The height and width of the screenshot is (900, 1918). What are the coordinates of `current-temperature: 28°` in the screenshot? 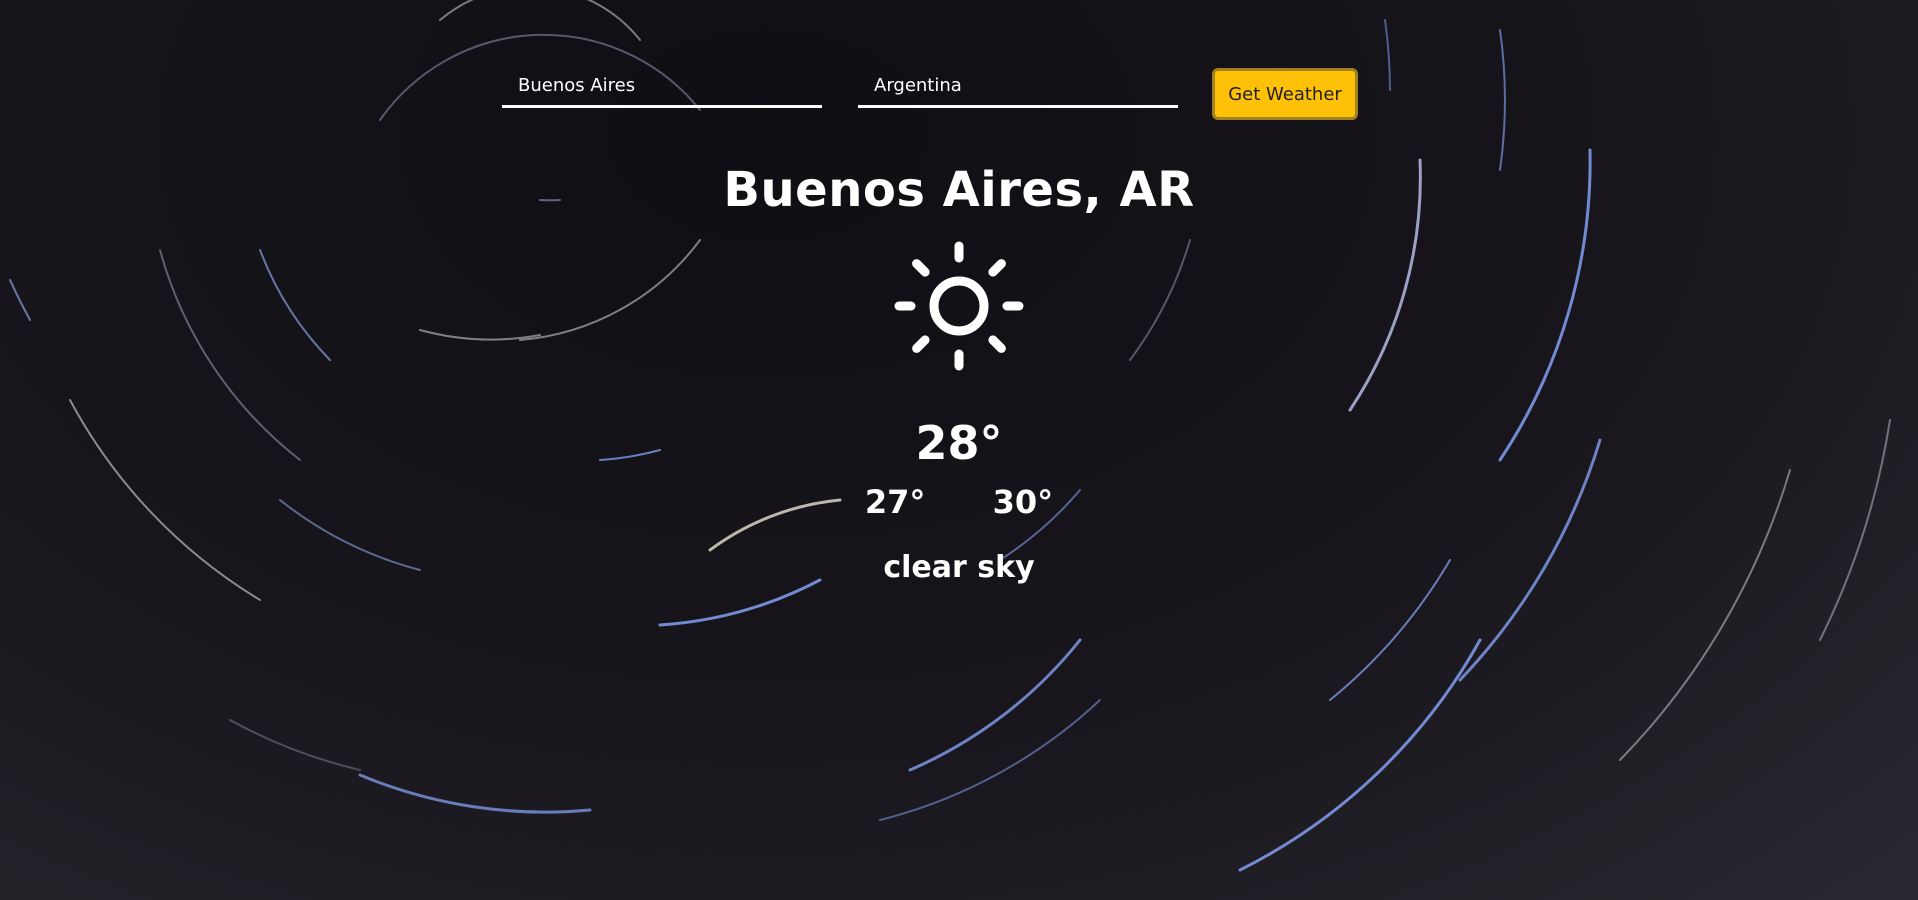 It's located at (959, 443).